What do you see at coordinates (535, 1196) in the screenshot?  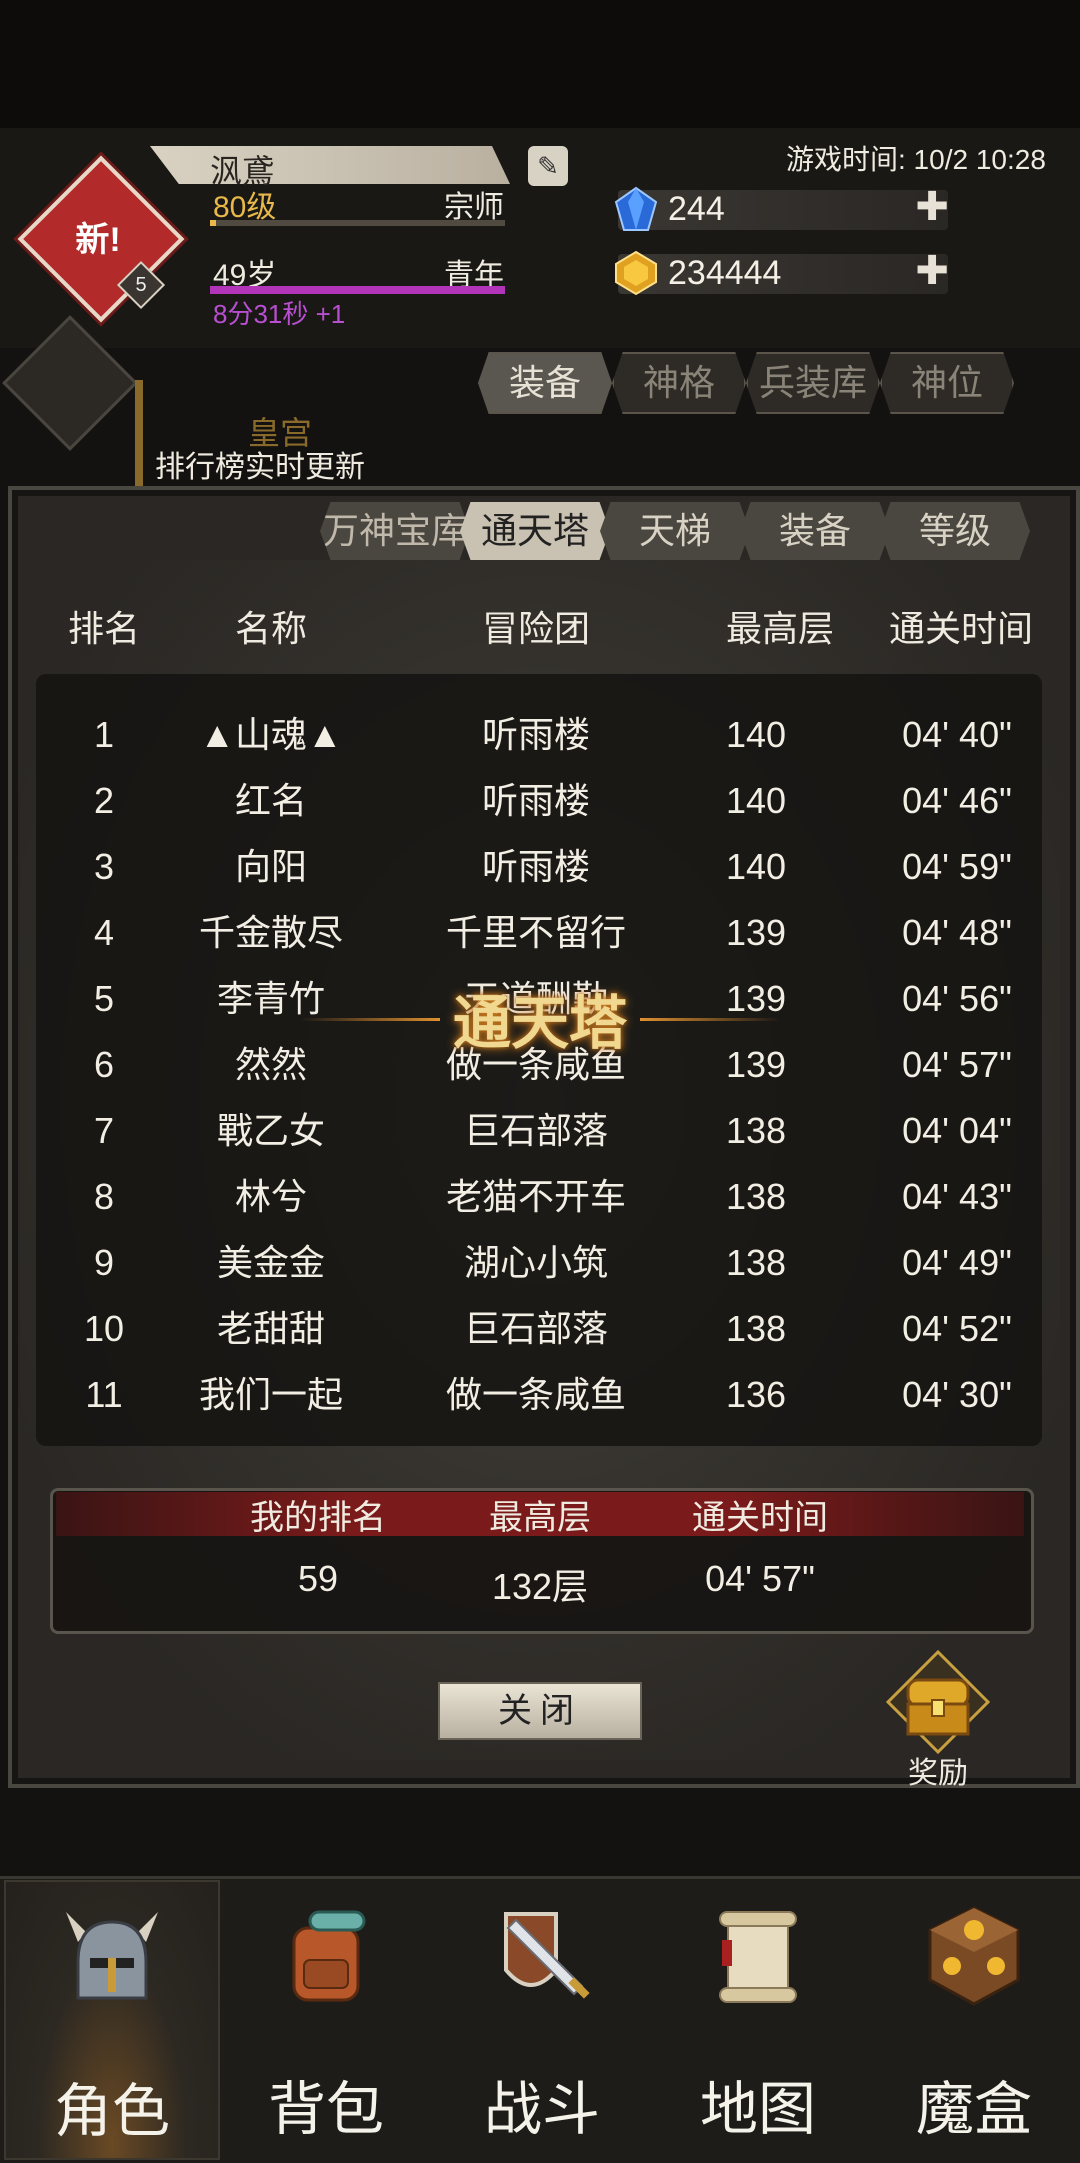 I see `row-guild: 老猫不开车` at bounding box center [535, 1196].